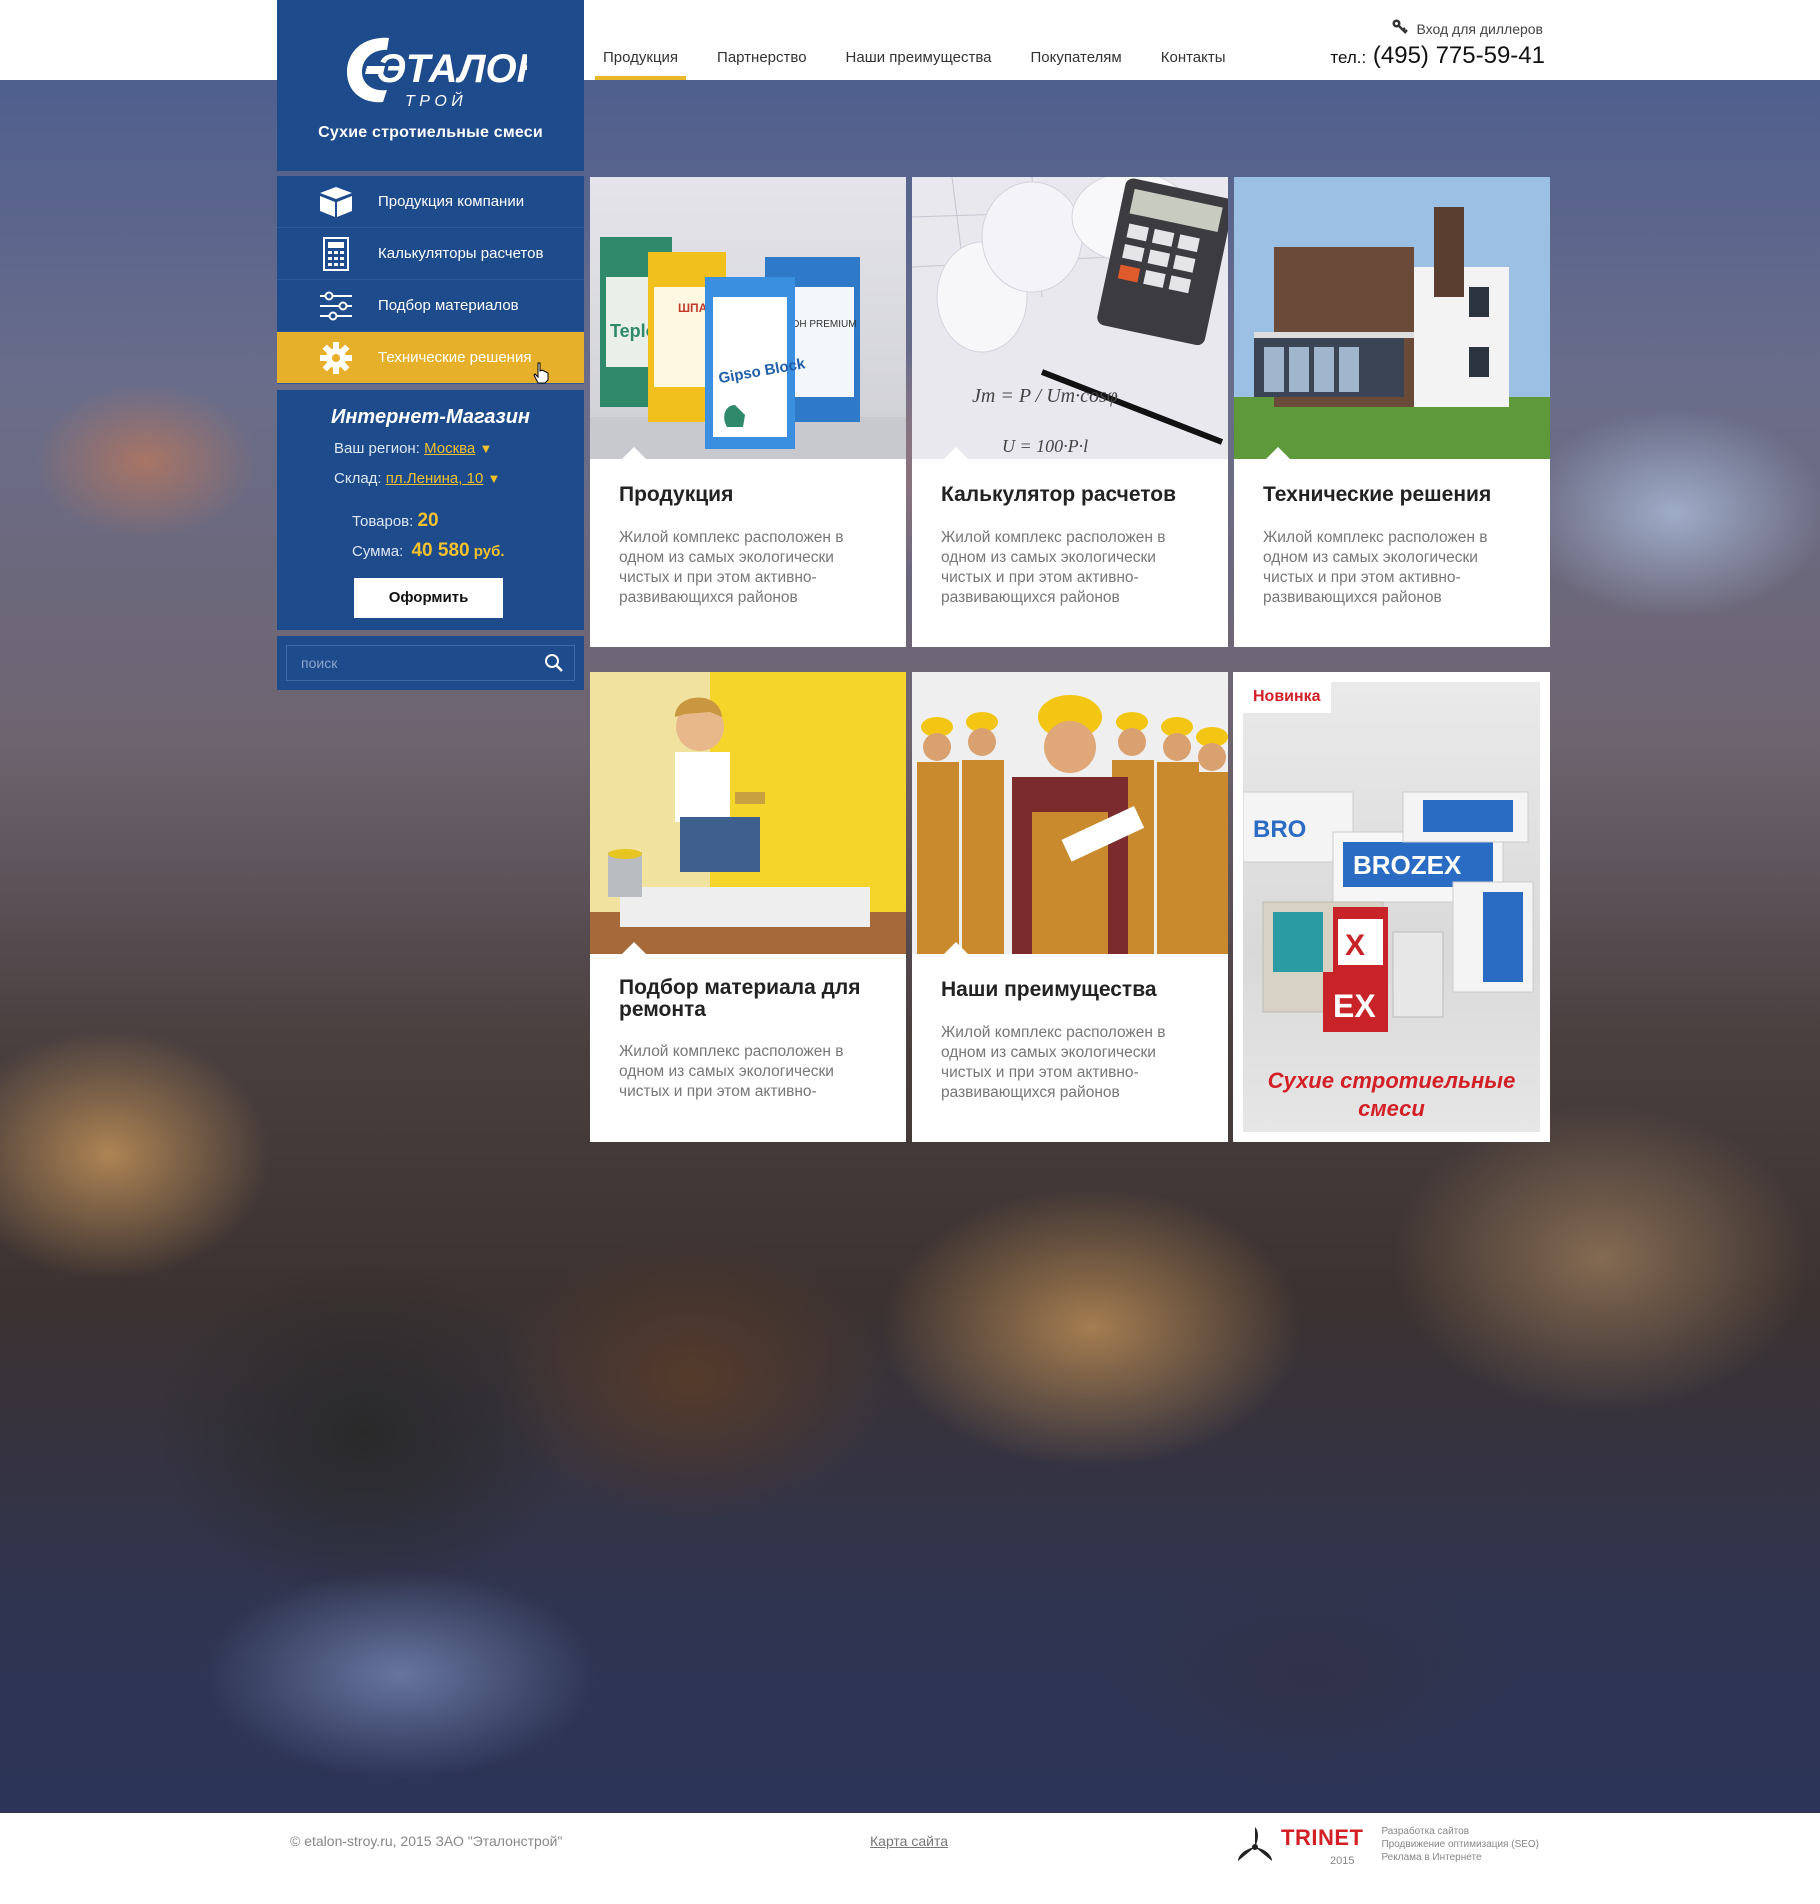  I want to click on calculator-image: Jm = P / Um·cosφ U = 100·P·l, so click(1070, 318).